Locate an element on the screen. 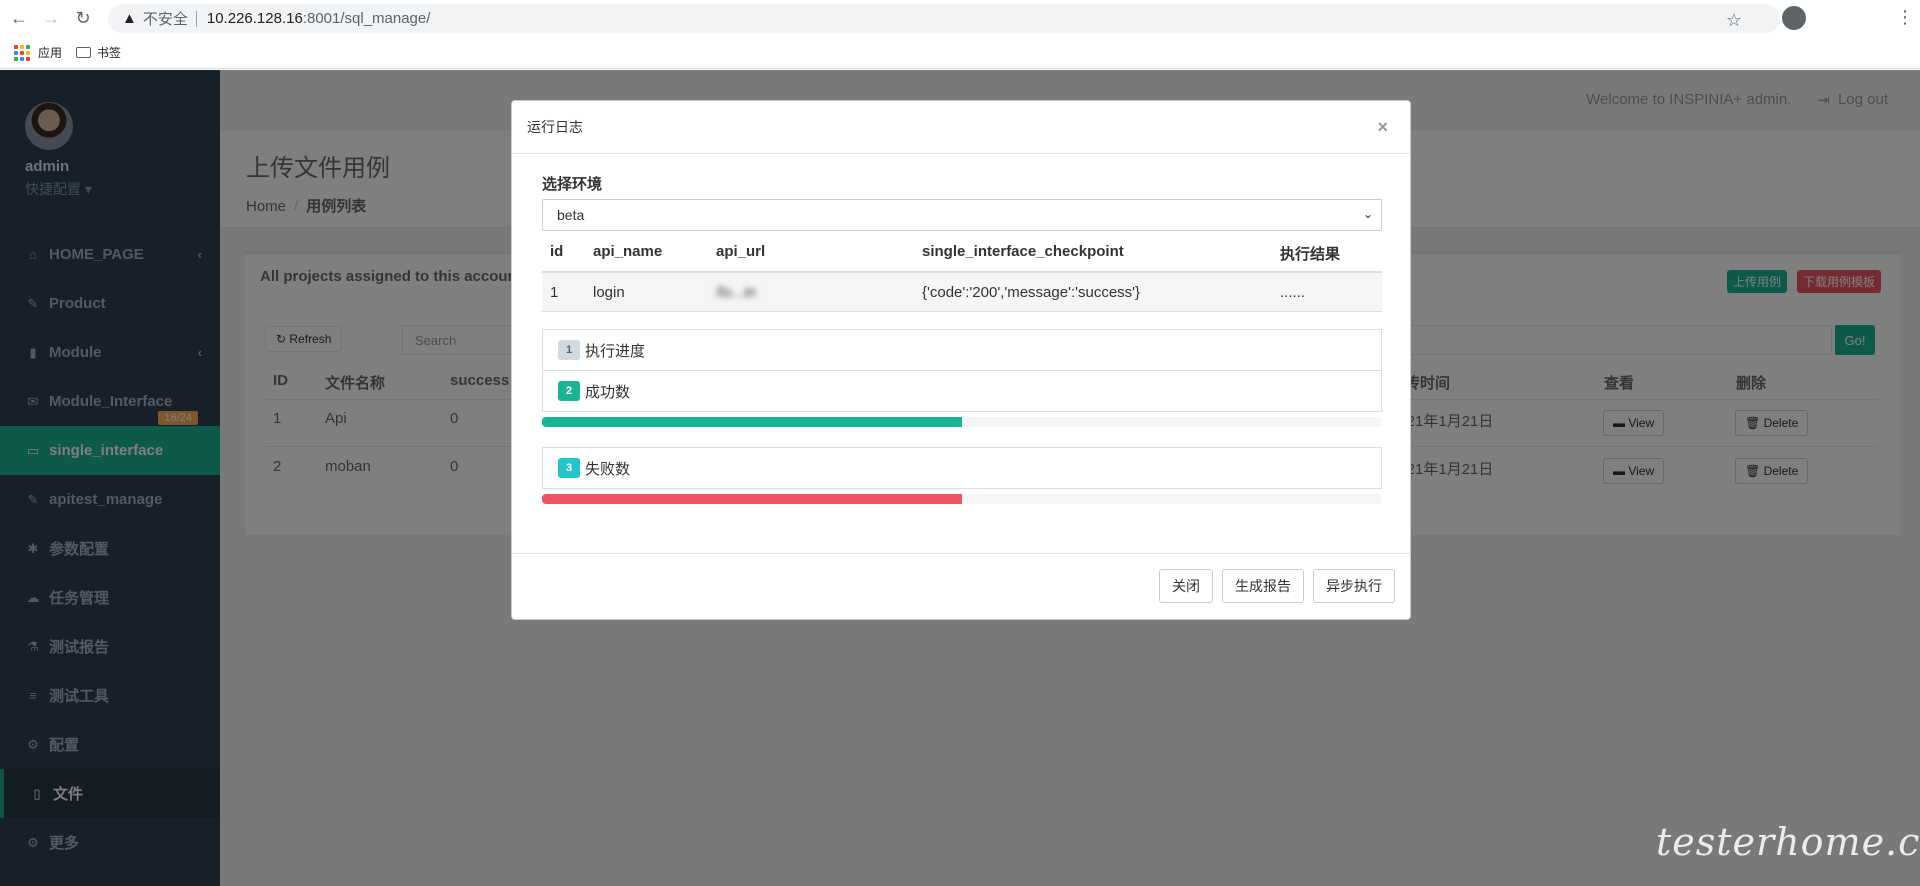 Image resolution: width=1920 pixels, height=886 pixels. folder-icon is located at coordinates (84, 52).